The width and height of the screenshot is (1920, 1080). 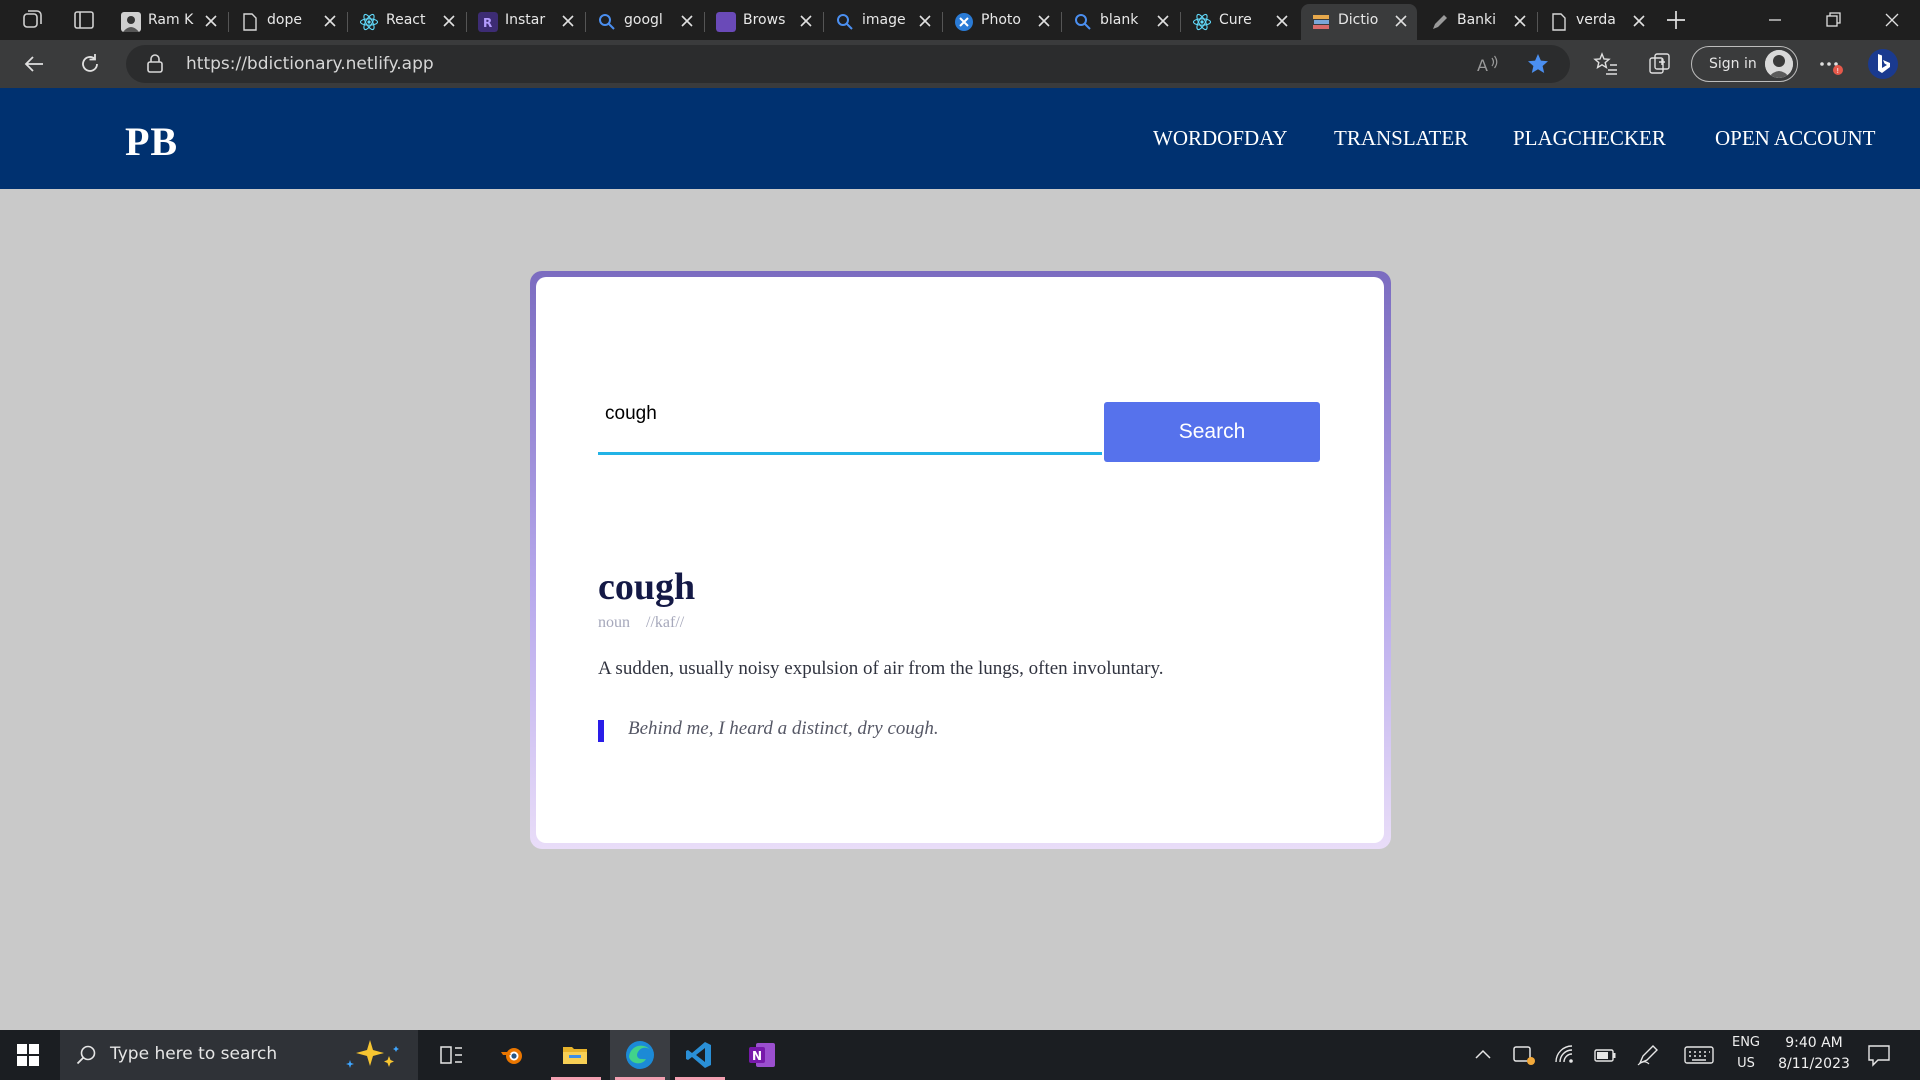 I want to click on search-button: Search, so click(x=1212, y=432).